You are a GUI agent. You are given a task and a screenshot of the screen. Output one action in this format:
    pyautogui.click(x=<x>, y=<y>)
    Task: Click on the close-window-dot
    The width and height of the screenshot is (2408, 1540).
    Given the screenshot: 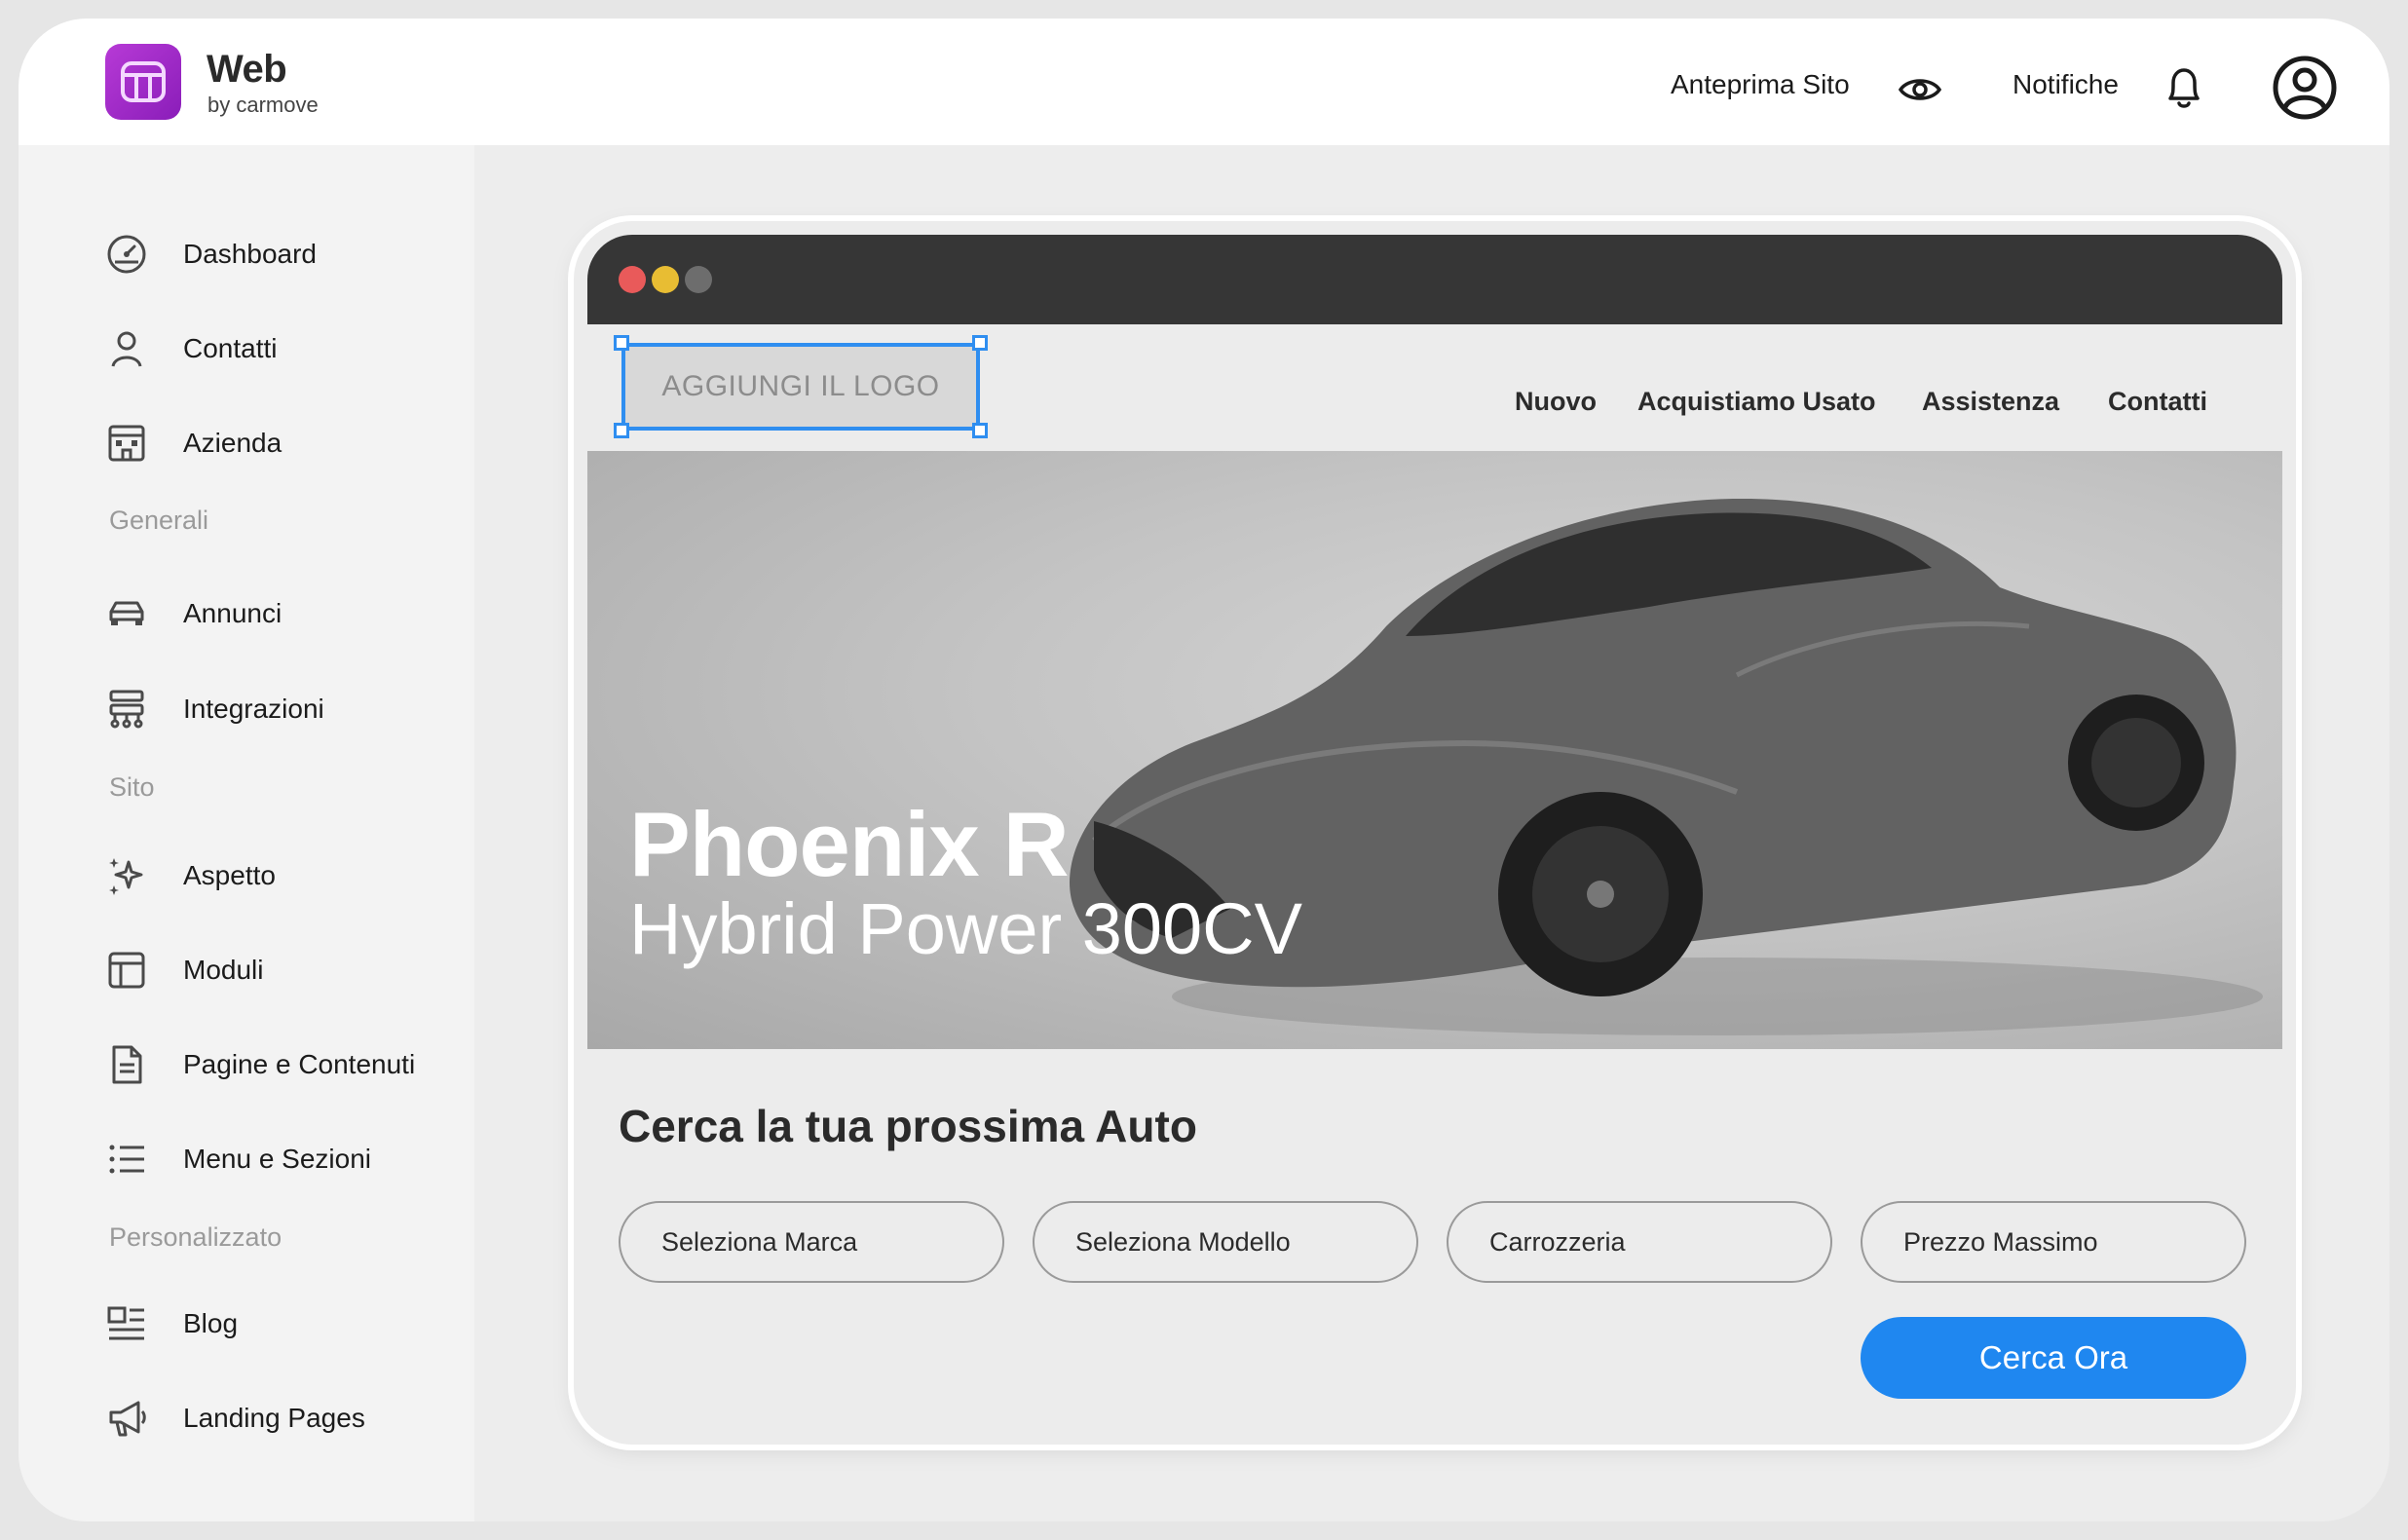 What is the action you would take?
    pyautogui.click(x=632, y=279)
    